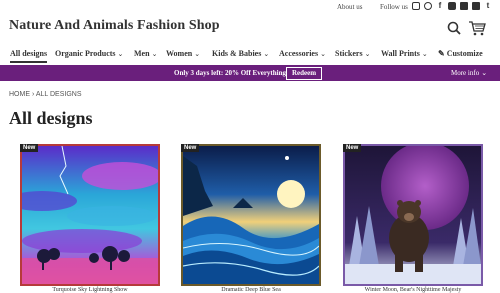 Image resolution: width=500 pixels, height=293 pixels. What do you see at coordinates (230, 73) in the screenshot?
I see `promo-text: Only 3 days left: 20% Off Everything` at bounding box center [230, 73].